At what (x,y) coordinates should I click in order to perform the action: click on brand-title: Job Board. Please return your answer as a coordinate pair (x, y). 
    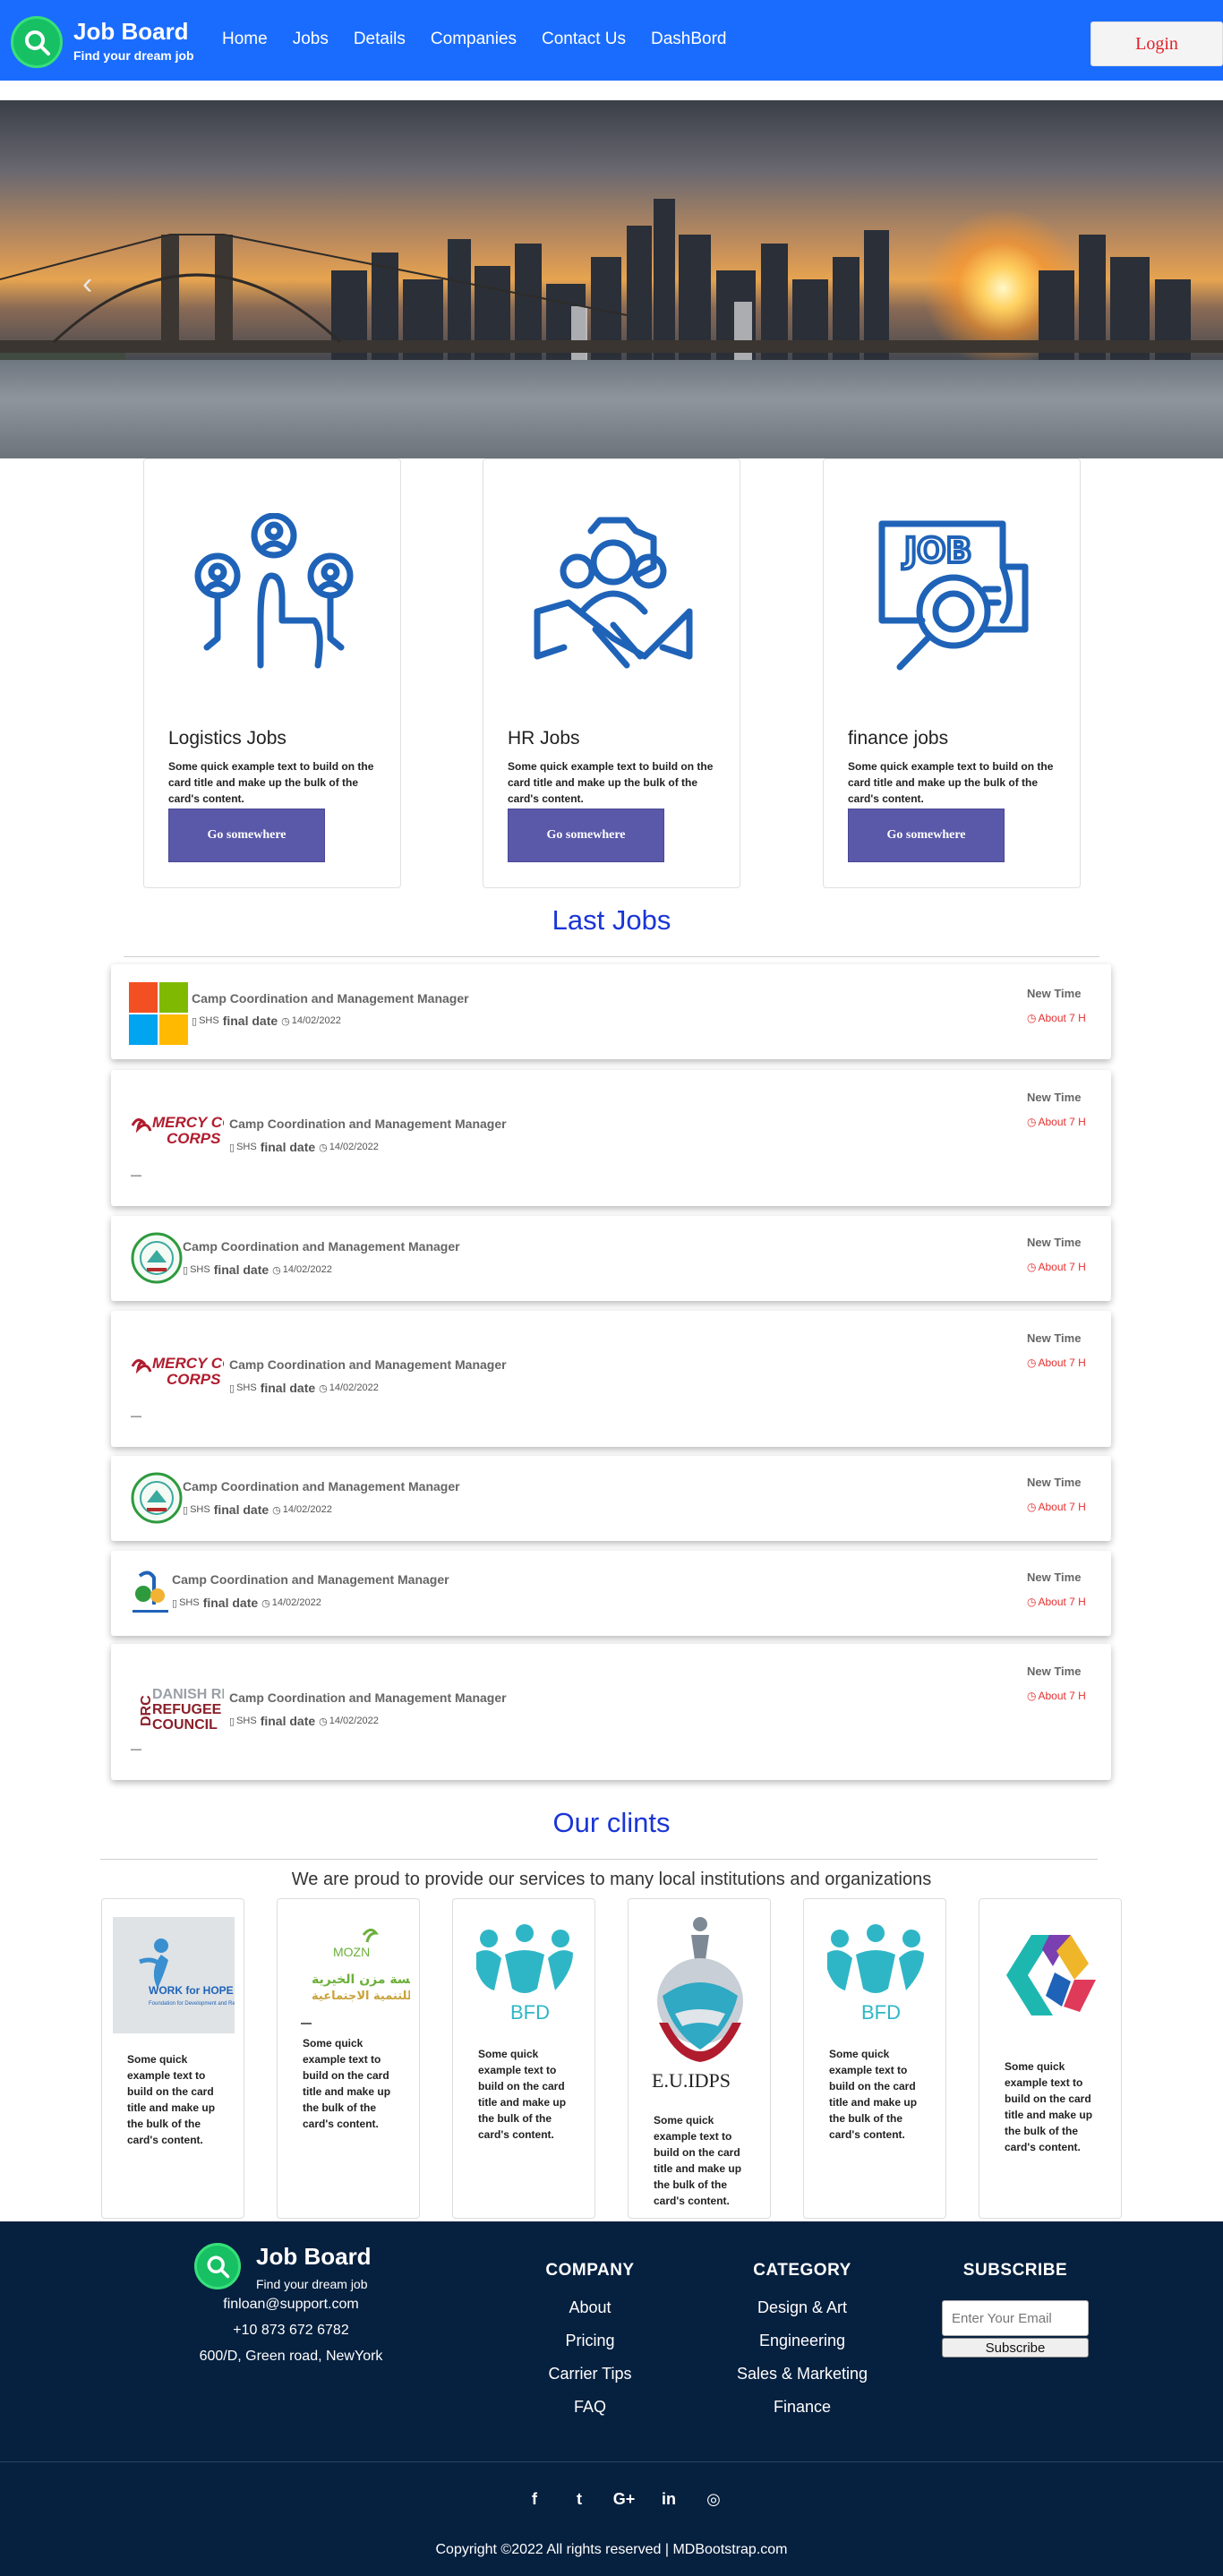
    Looking at the image, I should click on (131, 32).